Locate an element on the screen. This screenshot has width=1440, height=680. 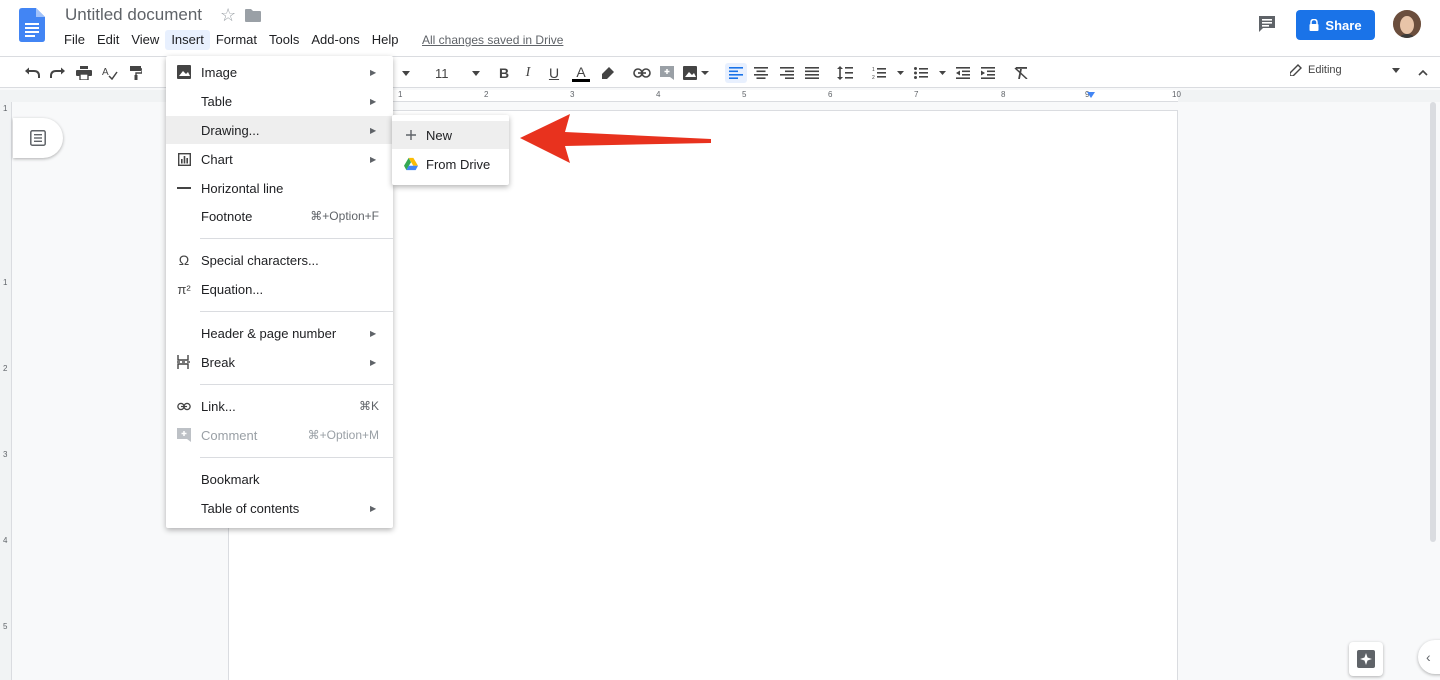
footnote-shortcut: ⌘+Option+F is located at coordinates (344, 216).